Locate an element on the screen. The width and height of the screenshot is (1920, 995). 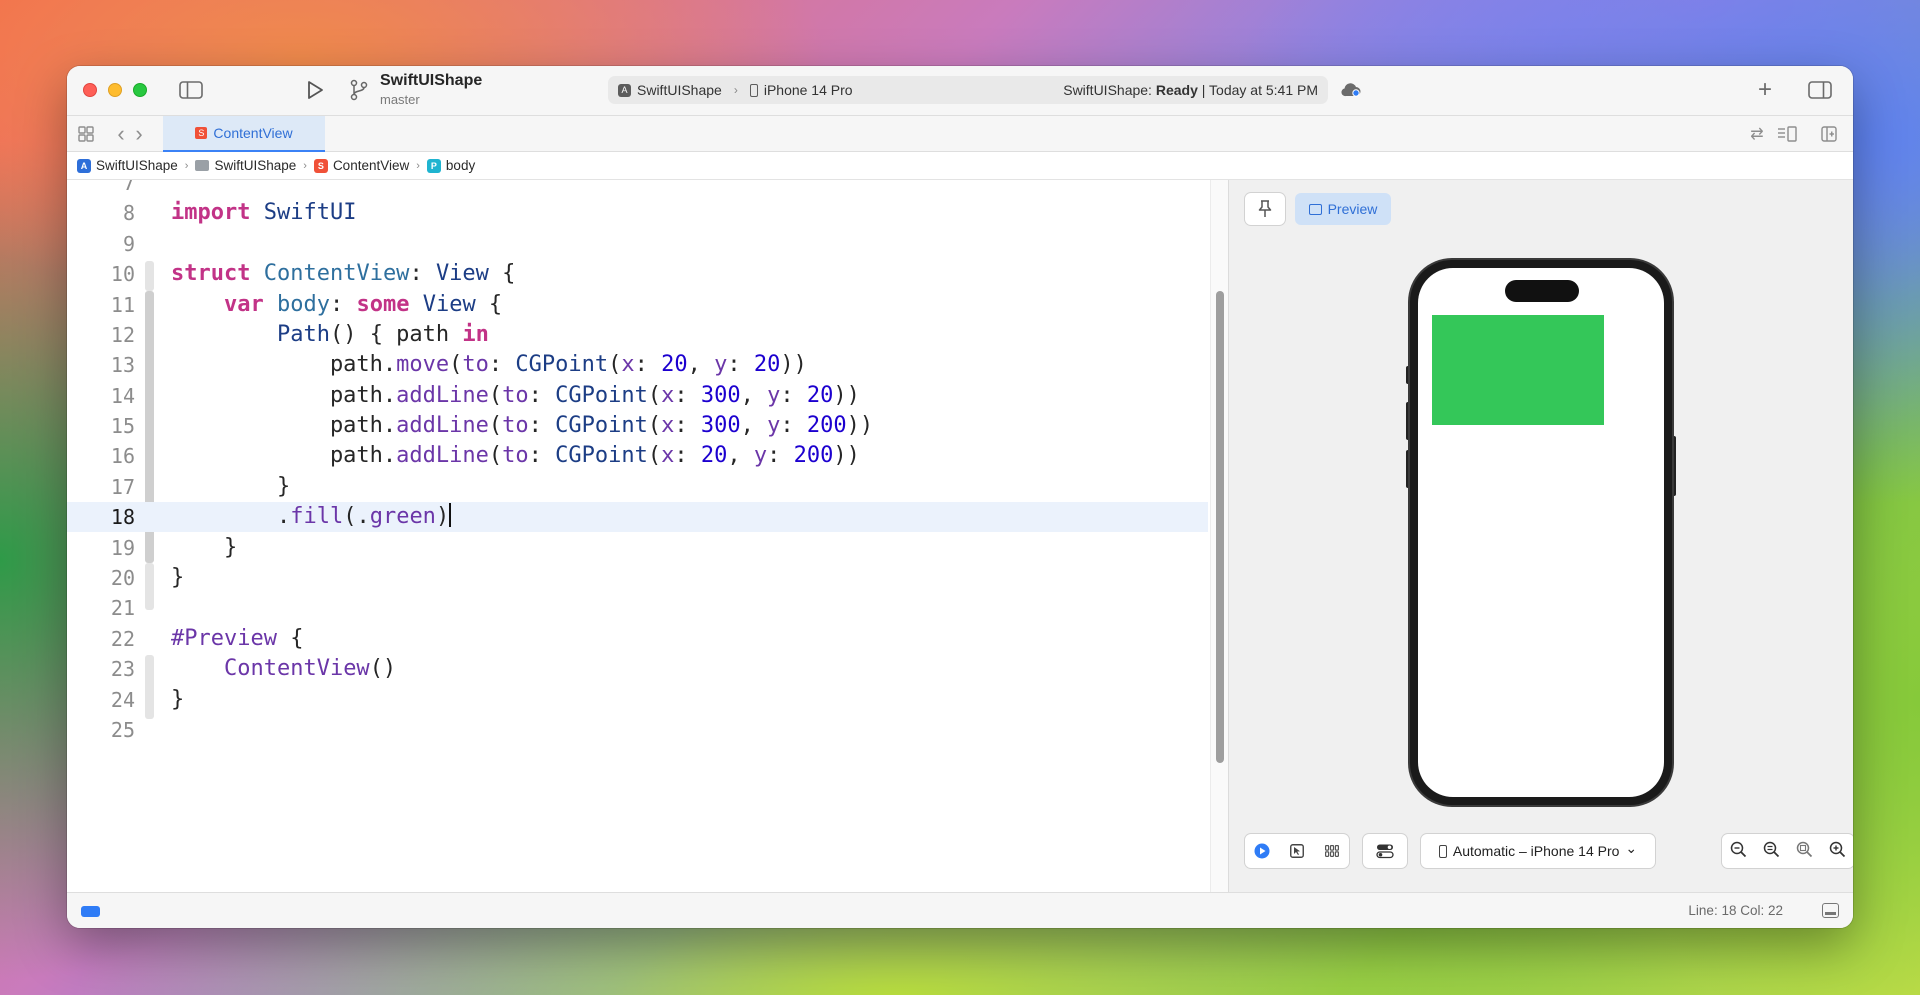
related-items-grid-icon is located at coordinates (86, 134).